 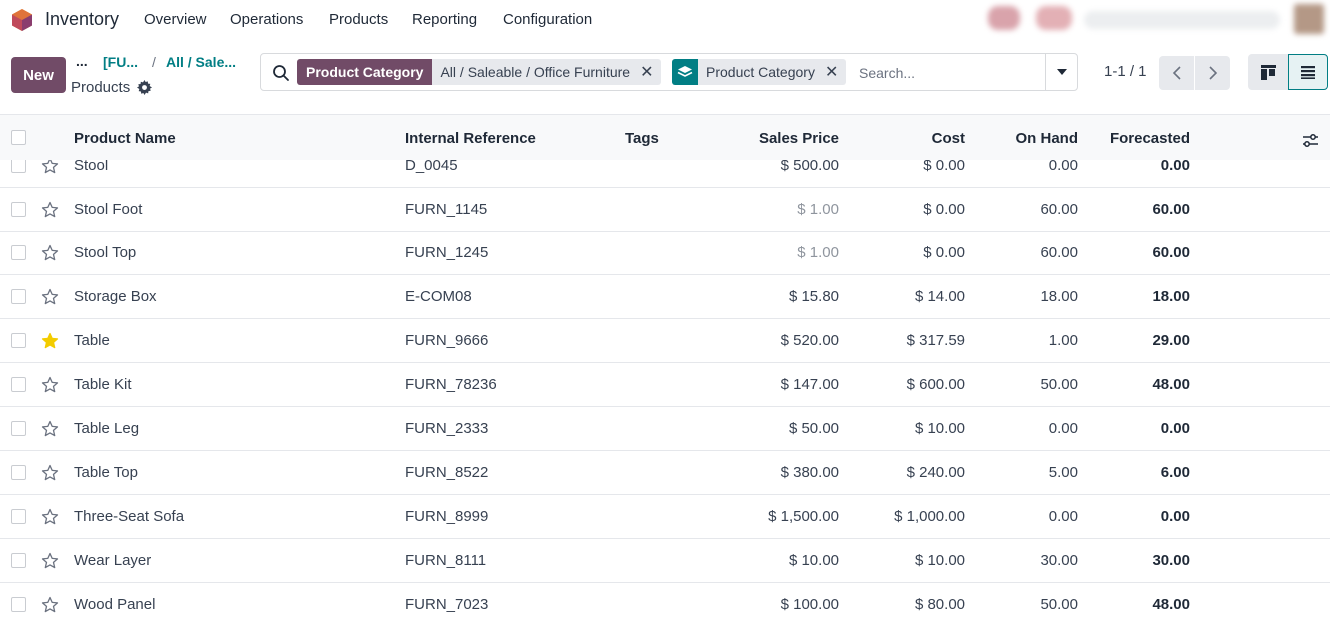 I want to click on company-switcher, so click(x=1182, y=20).